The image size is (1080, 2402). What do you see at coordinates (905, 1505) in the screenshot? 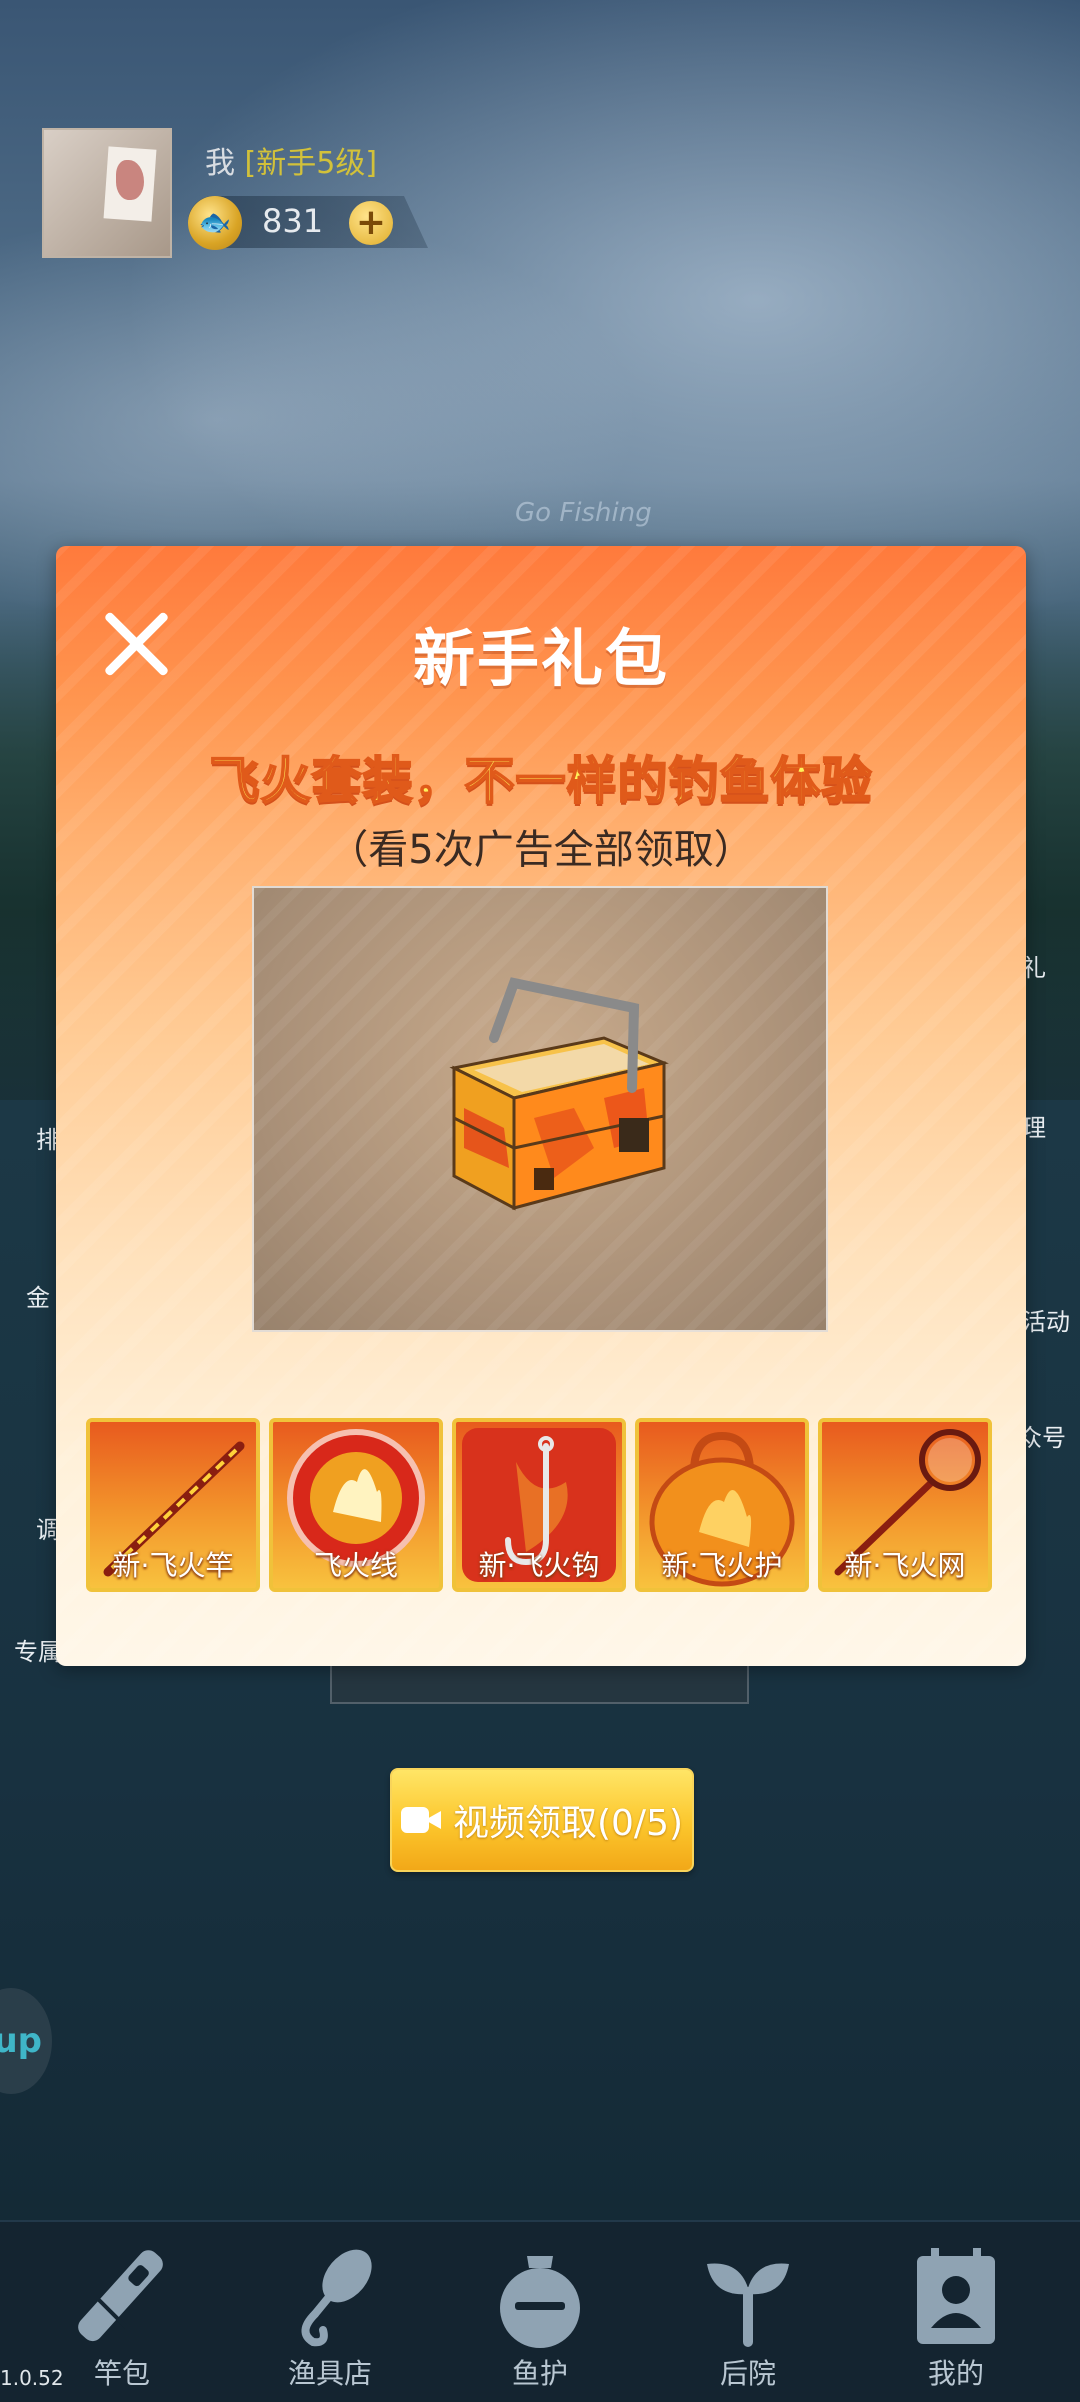
I see `reward-item-net: 新·飞火网` at bounding box center [905, 1505].